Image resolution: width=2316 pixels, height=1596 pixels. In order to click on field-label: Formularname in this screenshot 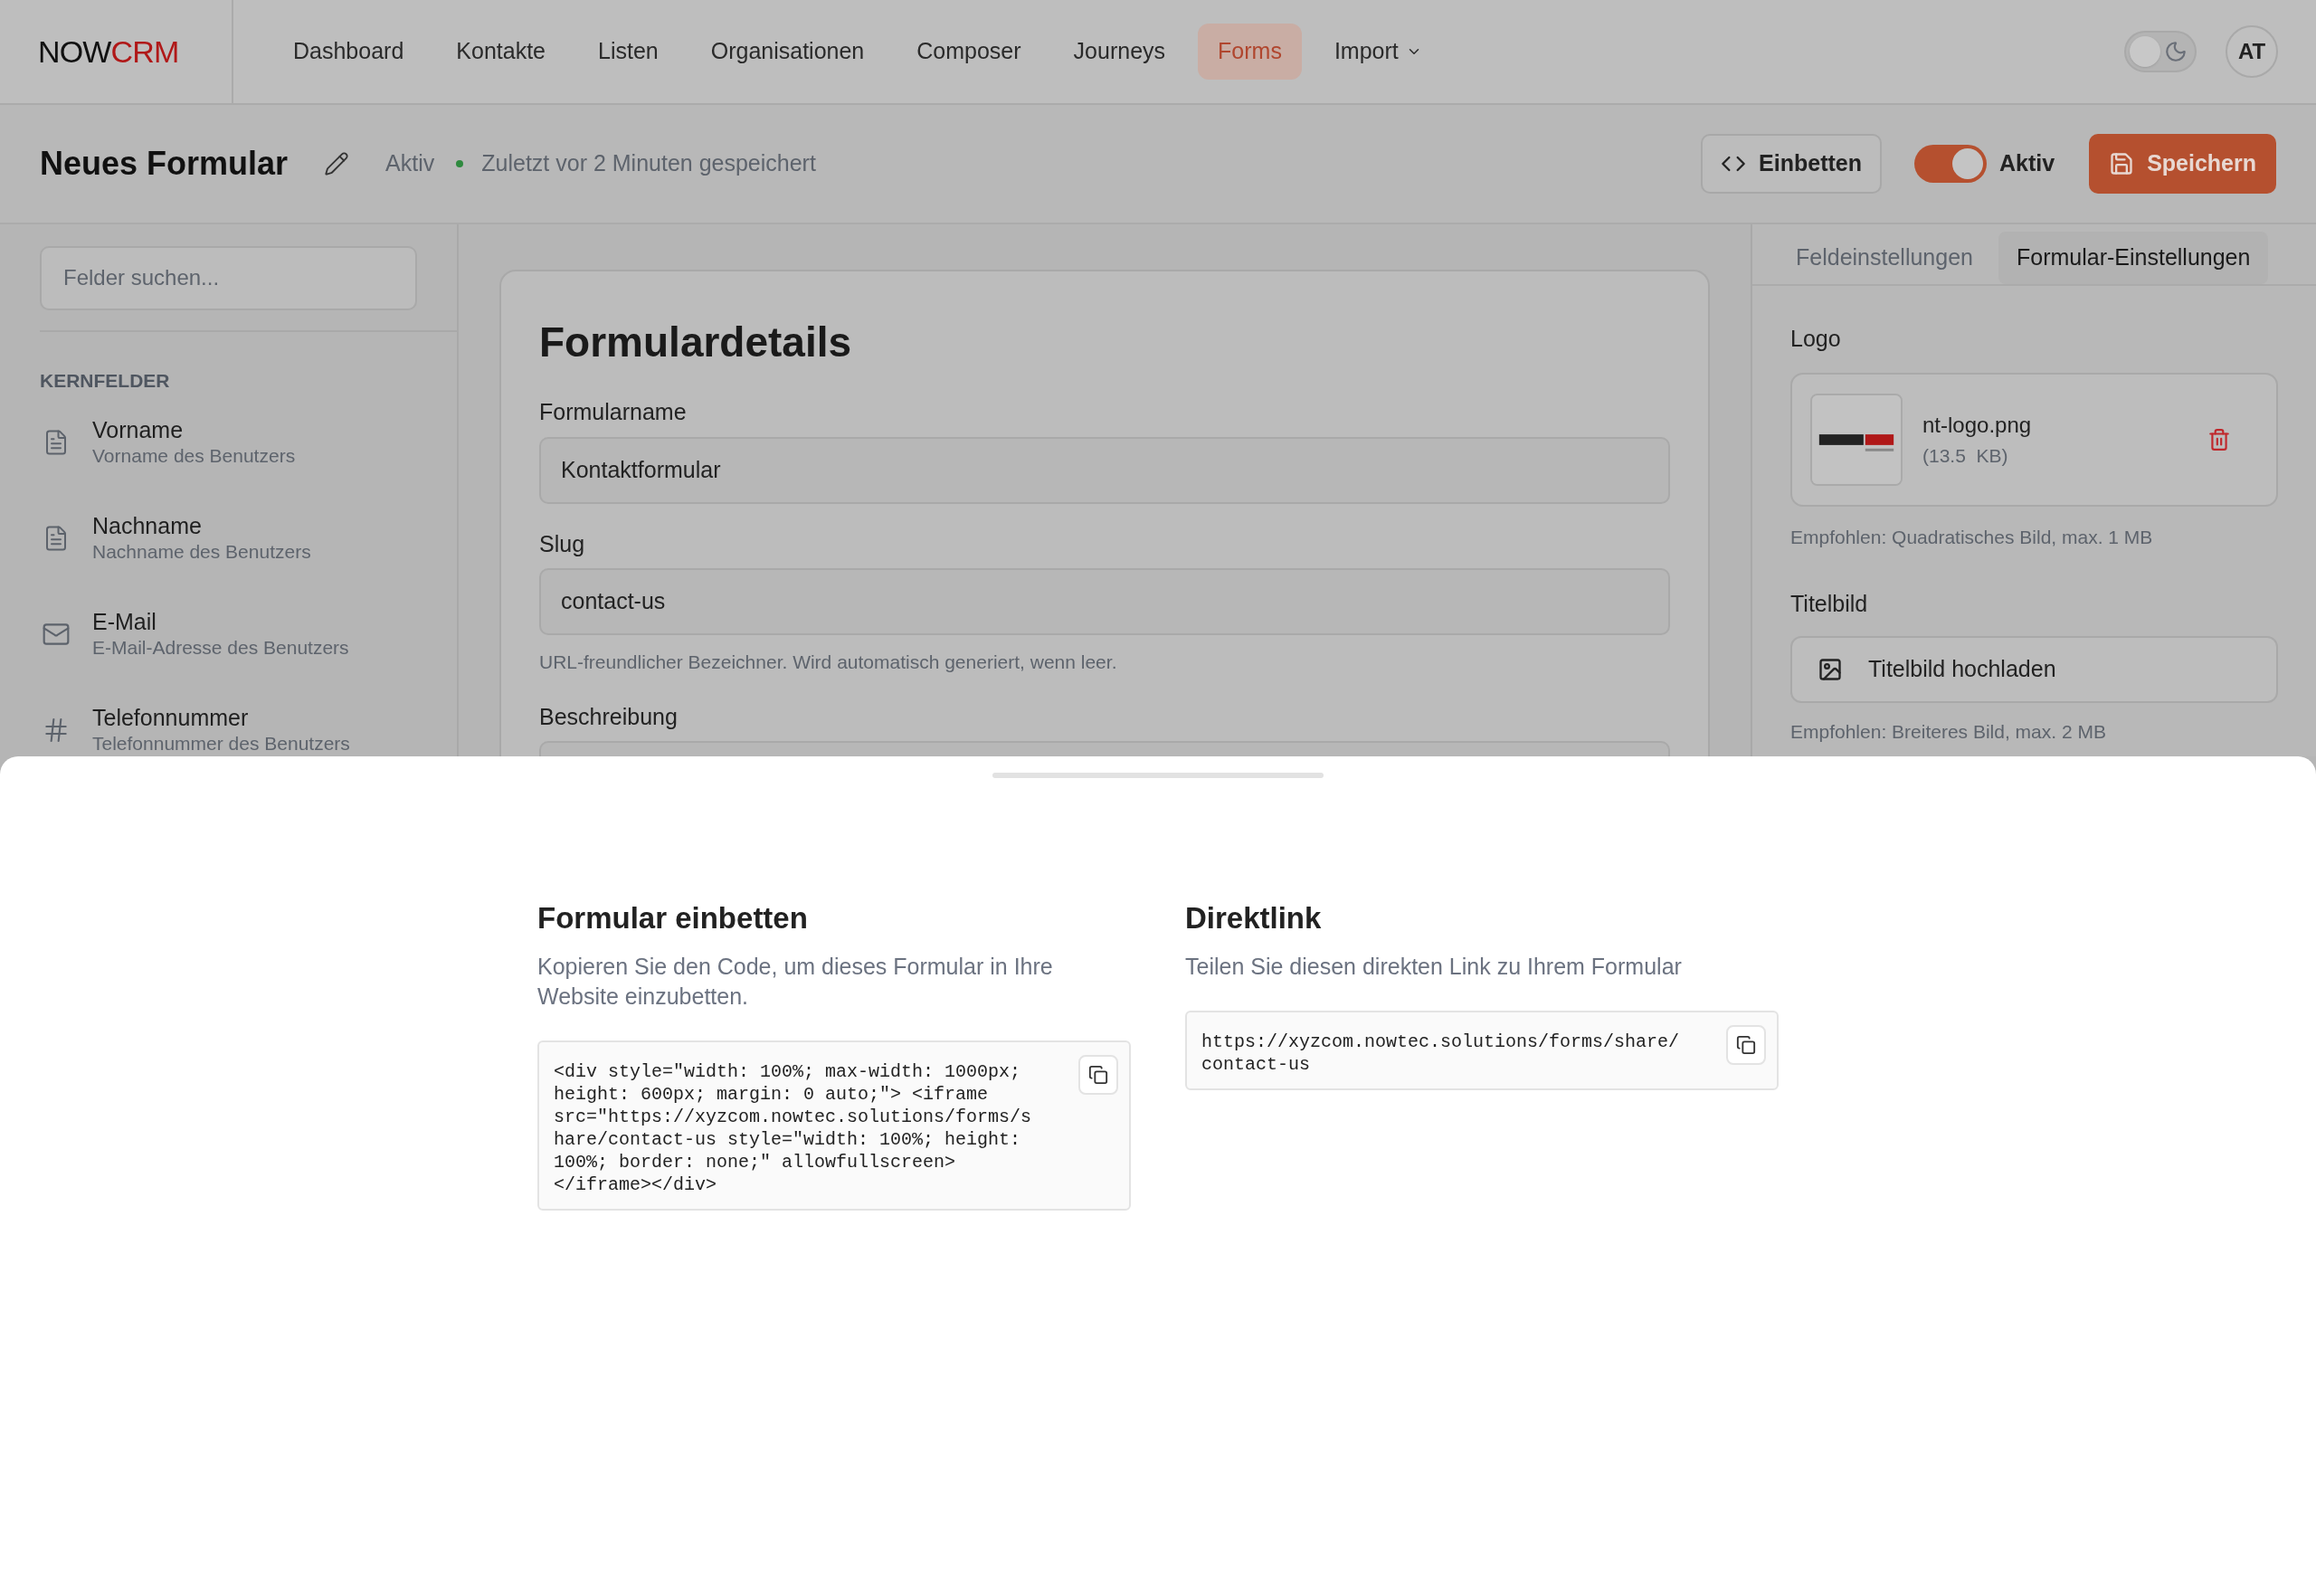, I will do `click(613, 412)`.